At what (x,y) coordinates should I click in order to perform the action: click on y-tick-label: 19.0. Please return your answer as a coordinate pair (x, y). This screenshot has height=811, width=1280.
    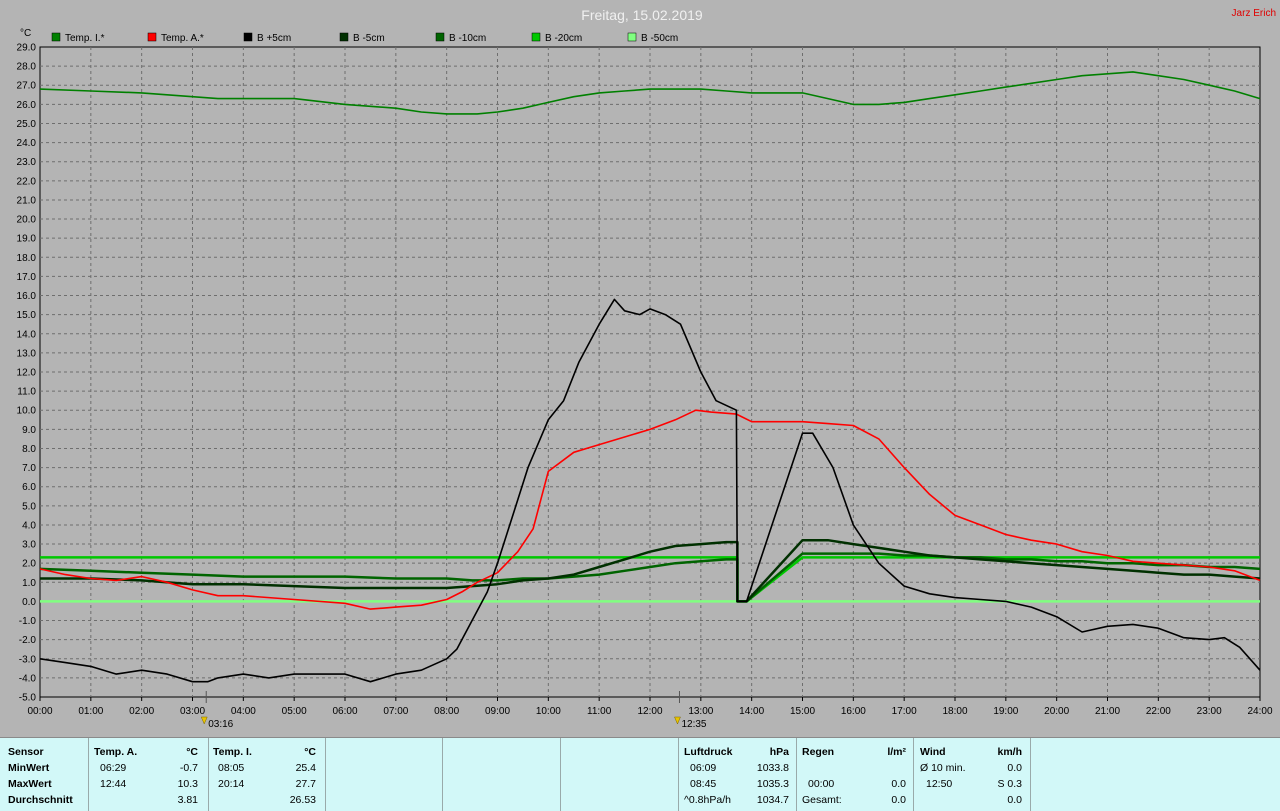
    Looking at the image, I should click on (27, 239).